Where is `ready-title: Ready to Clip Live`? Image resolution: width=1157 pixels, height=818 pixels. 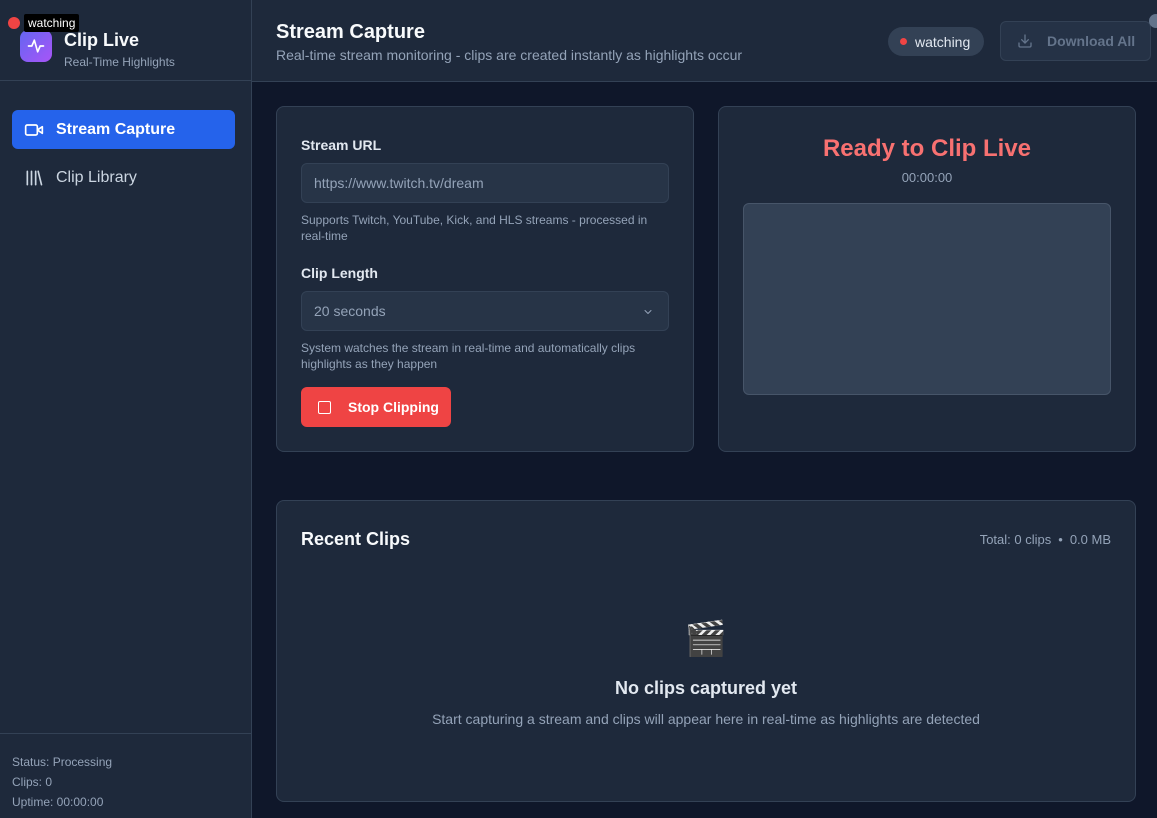
ready-title: Ready to Clip Live is located at coordinates (927, 148).